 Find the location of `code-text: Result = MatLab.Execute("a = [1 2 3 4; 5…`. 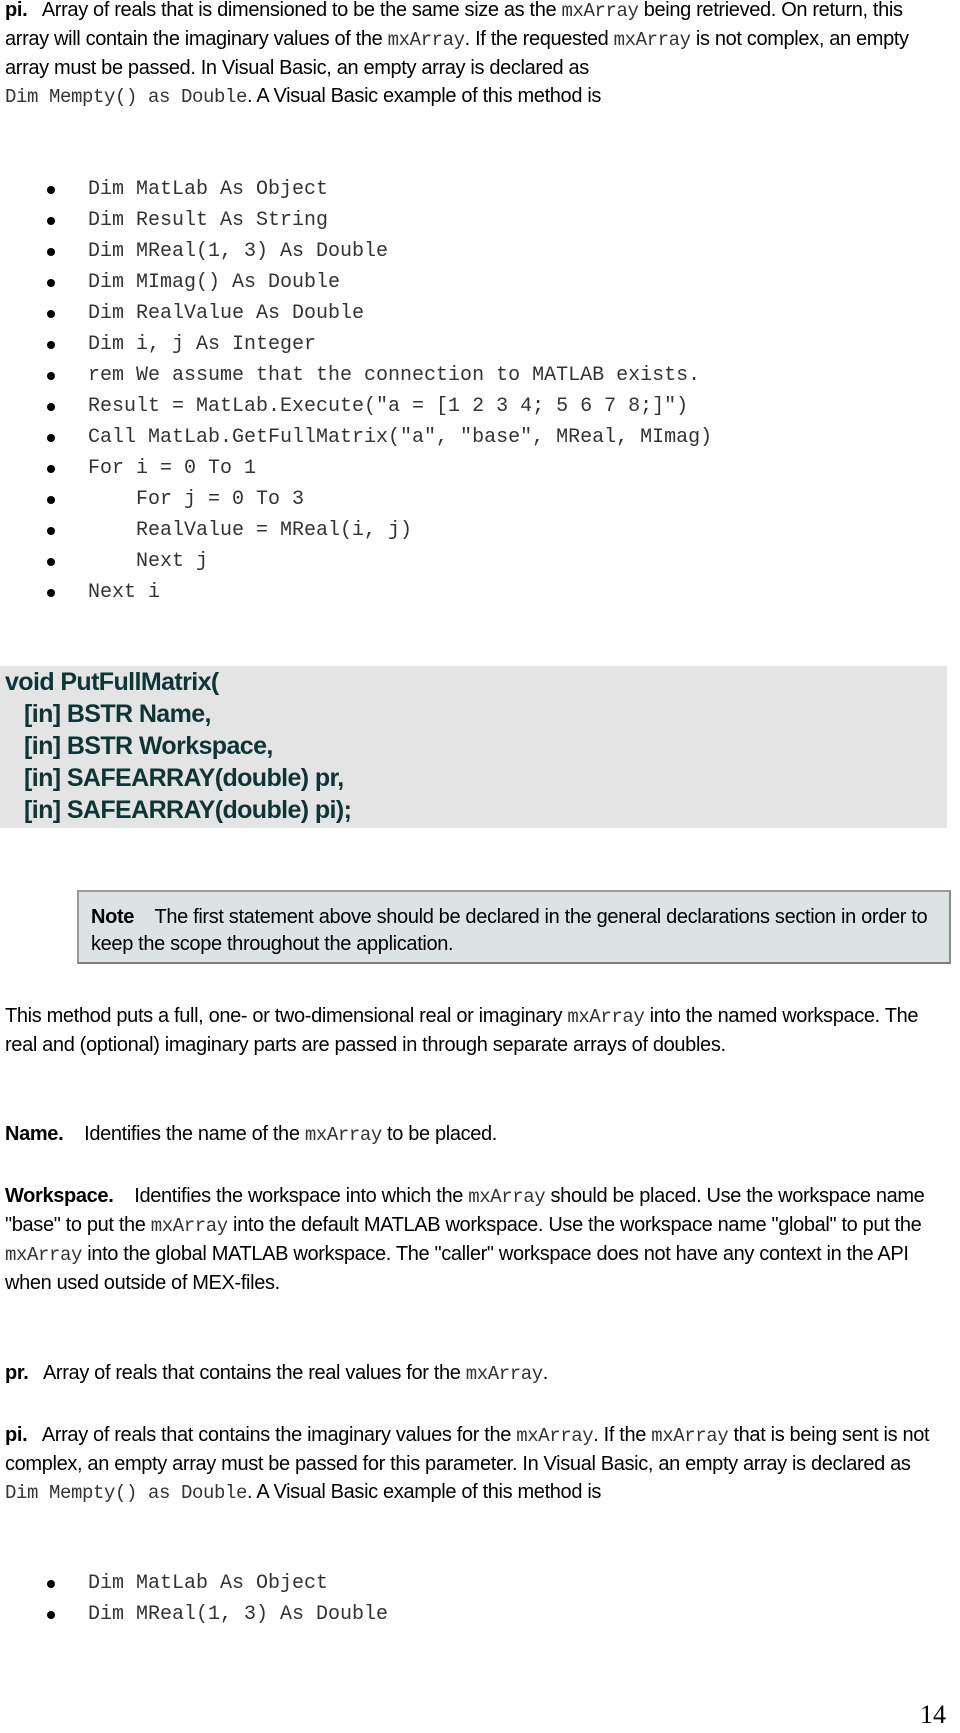

code-text: Result = MatLab.Execute("a = [1 2 3 4; 5… is located at coordinates (388, 406).